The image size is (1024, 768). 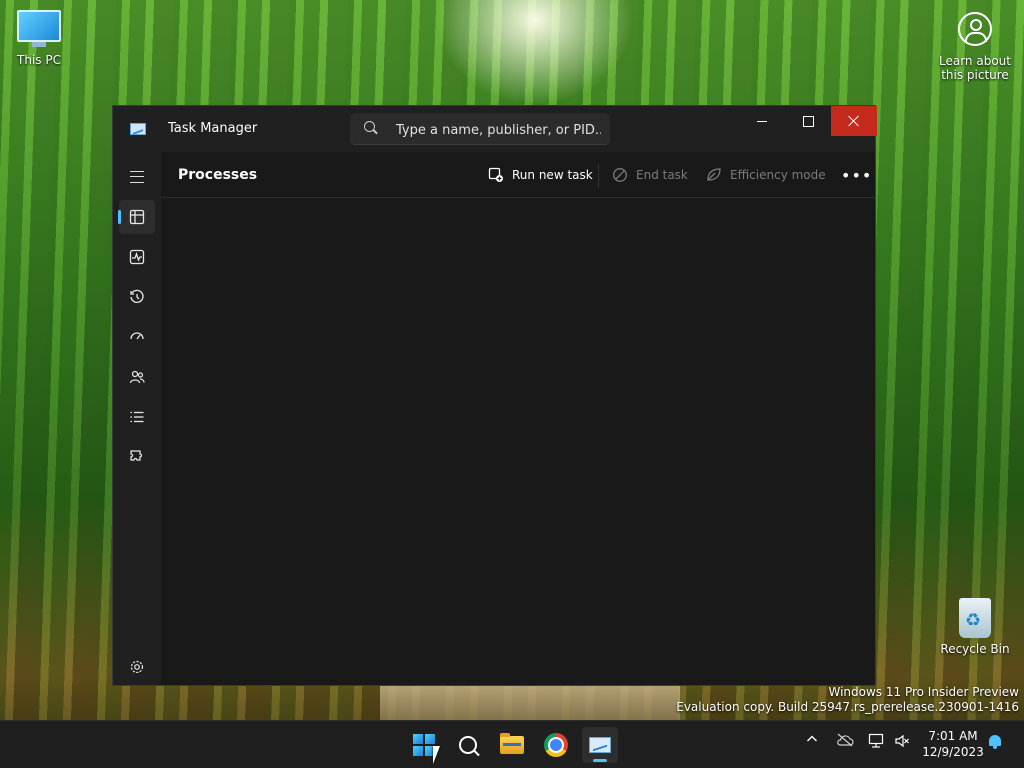 I want to click on history-icon, so click(x=137, y=296).